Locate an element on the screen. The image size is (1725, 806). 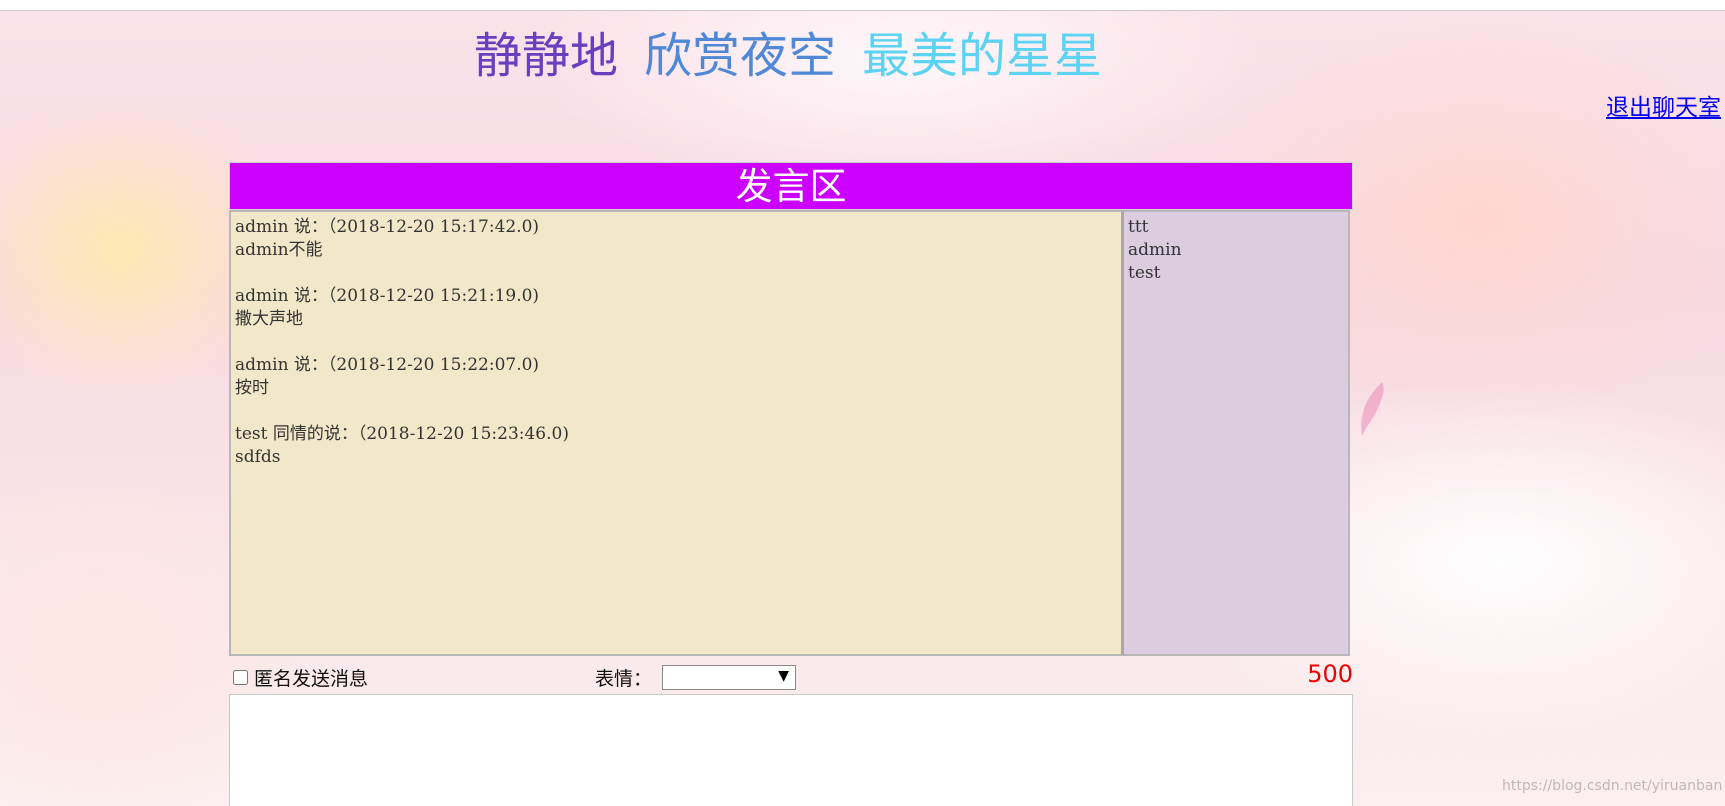
online-user-list: ttt admin test is located at coordinates (1237, 433).